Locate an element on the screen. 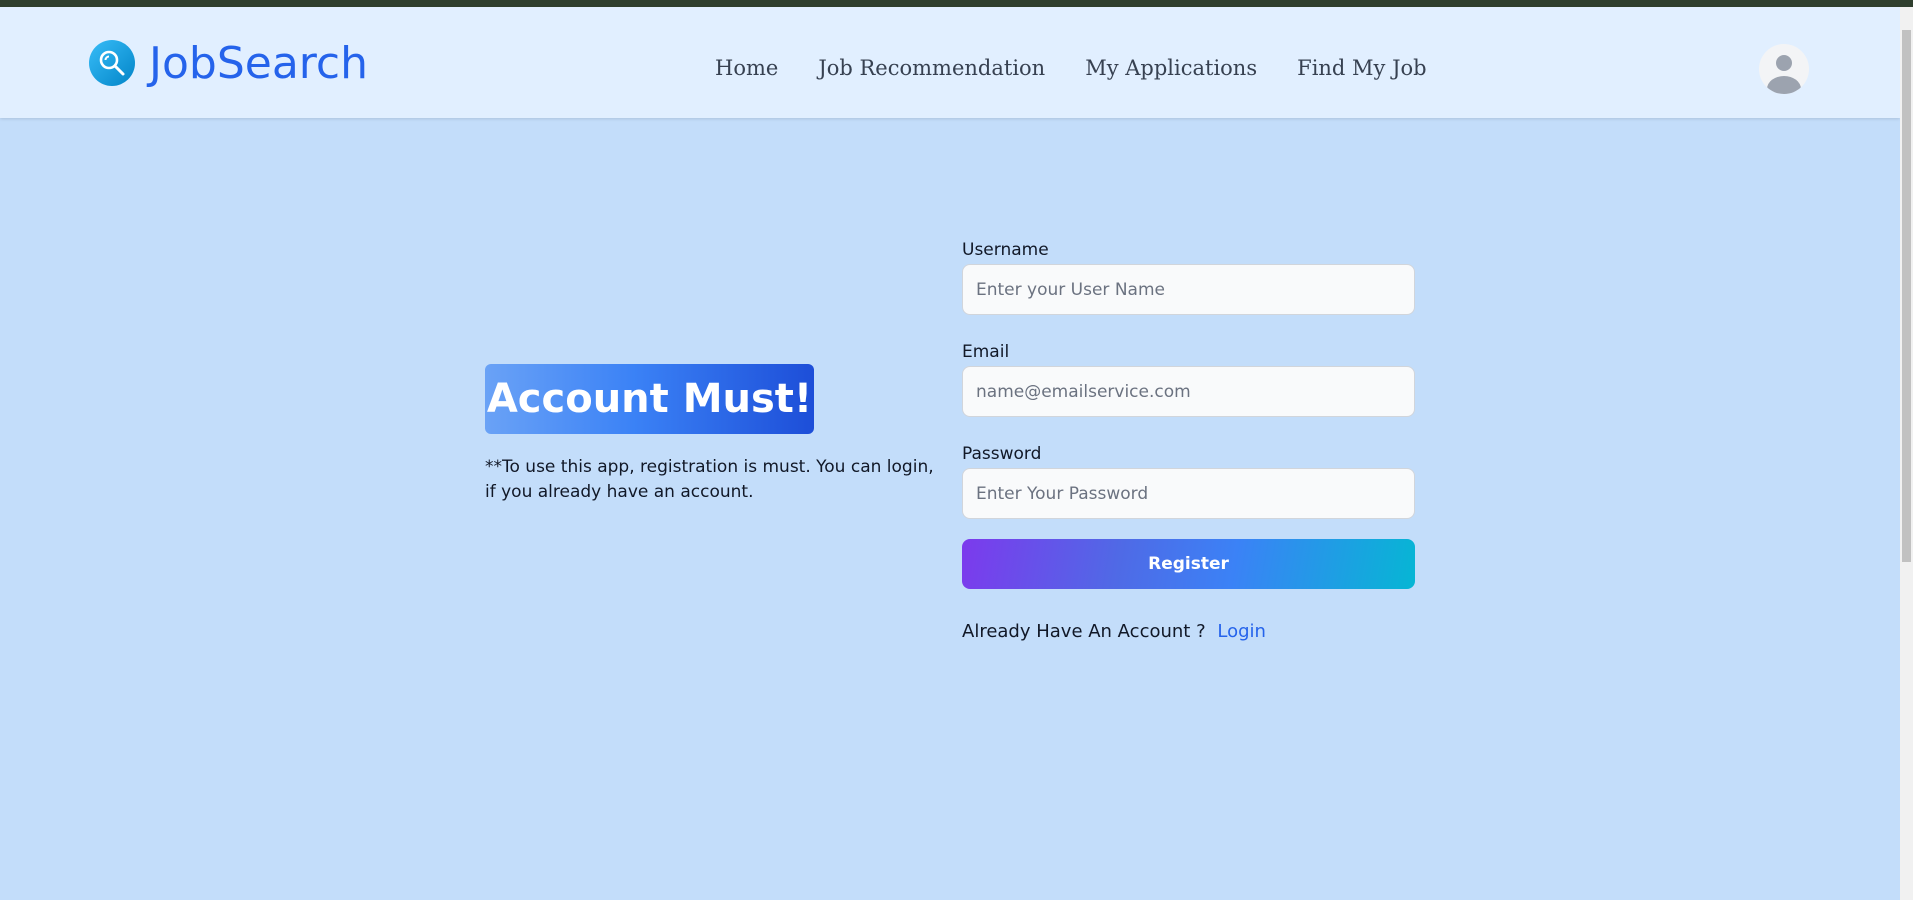 The height and width of the screenshot is (900, 1913). login-prompt: Already Have An Account ? is located at coordinates (1084, 631).